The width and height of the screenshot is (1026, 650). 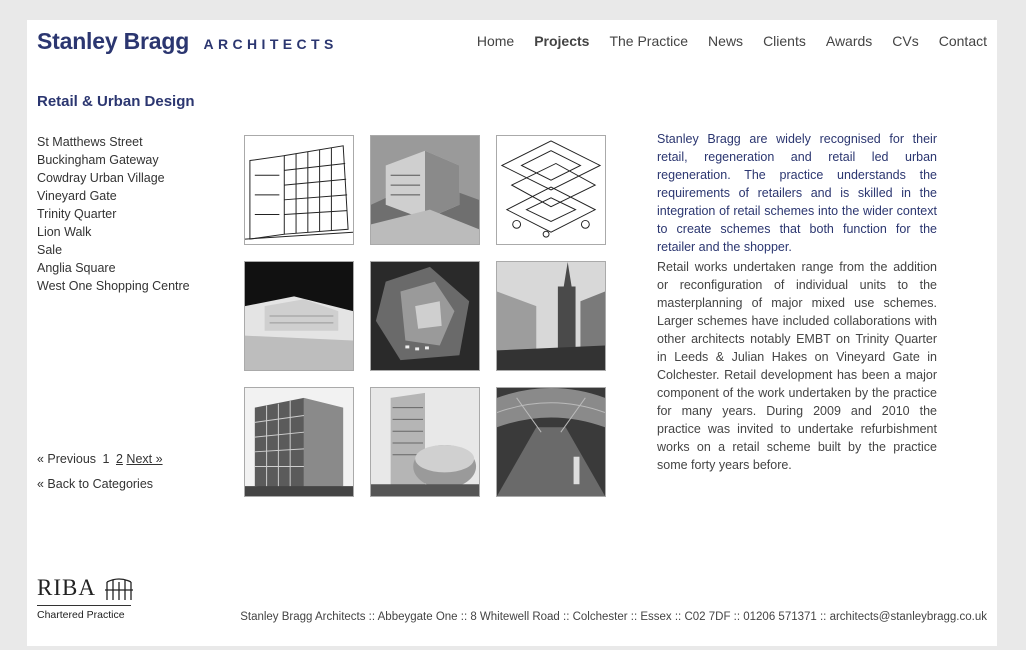 I want to click on project-link-lion-walk: Lion Walk, so click(x=113, y=232).